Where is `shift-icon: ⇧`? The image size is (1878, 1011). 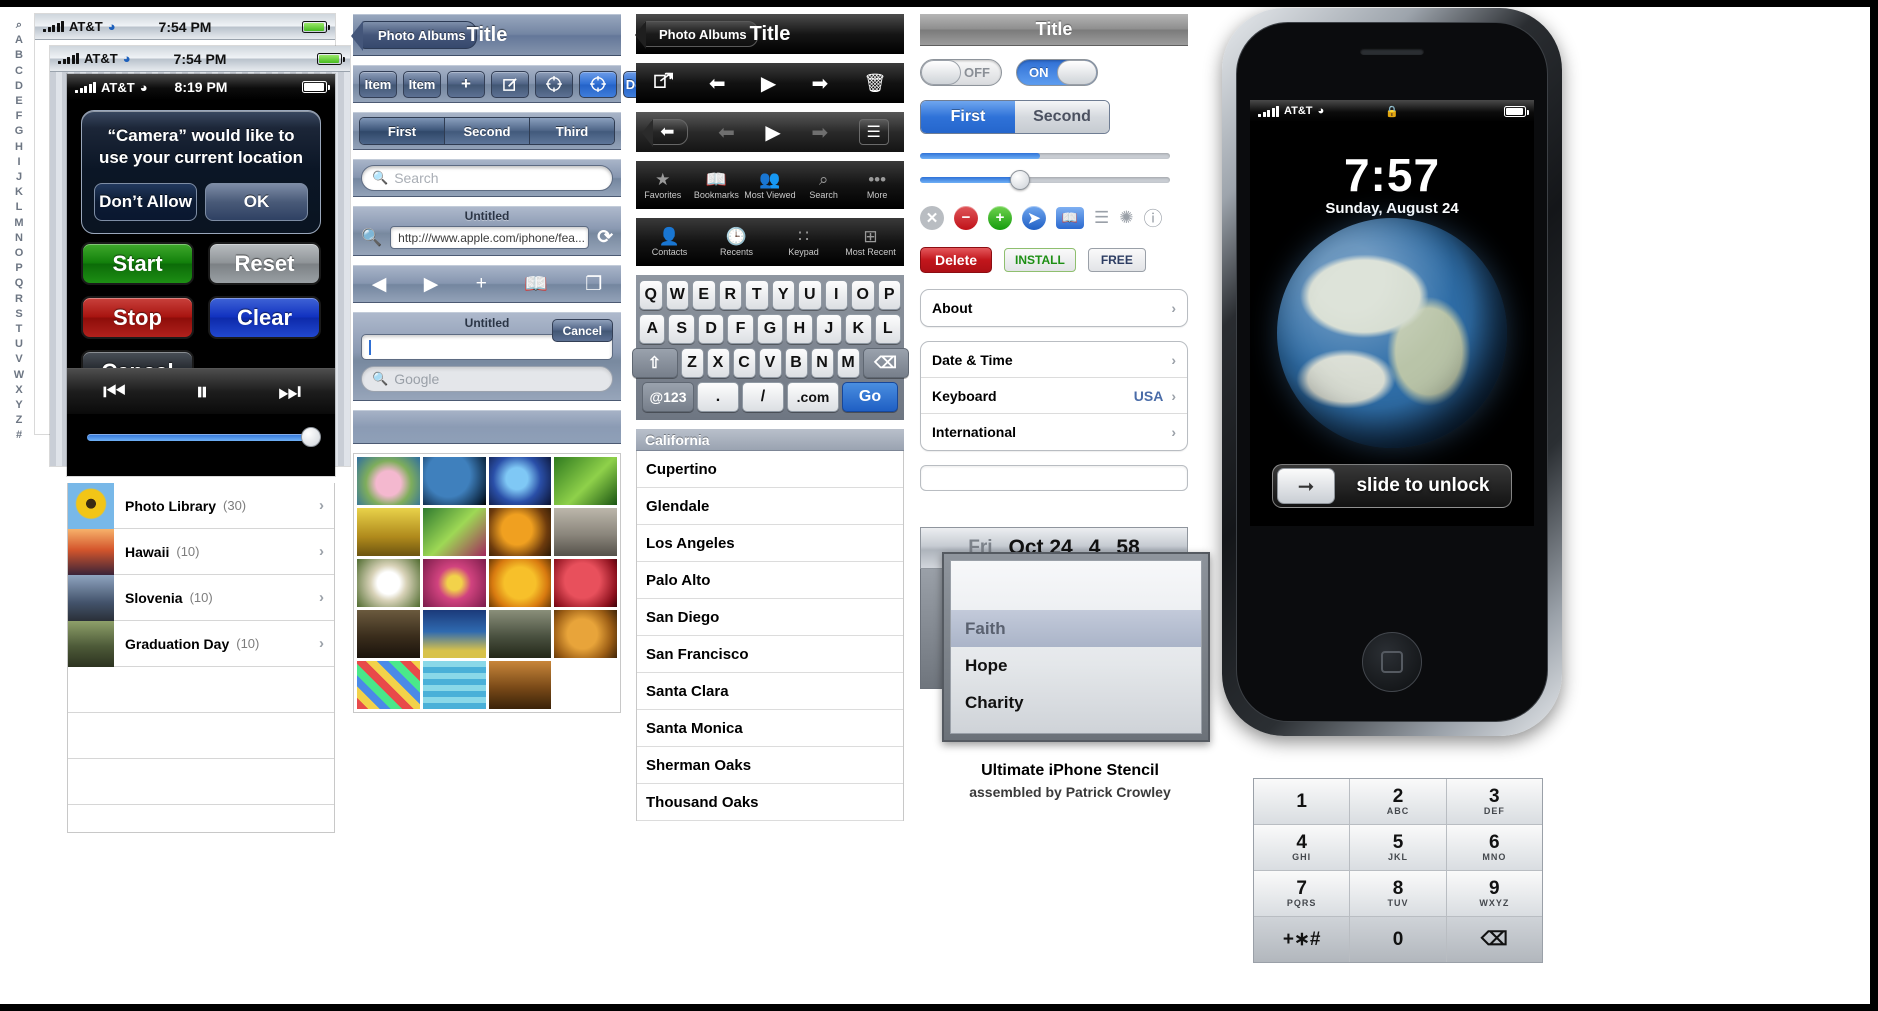
shift-icon: ⇧ is located at coordinates (654, 363).